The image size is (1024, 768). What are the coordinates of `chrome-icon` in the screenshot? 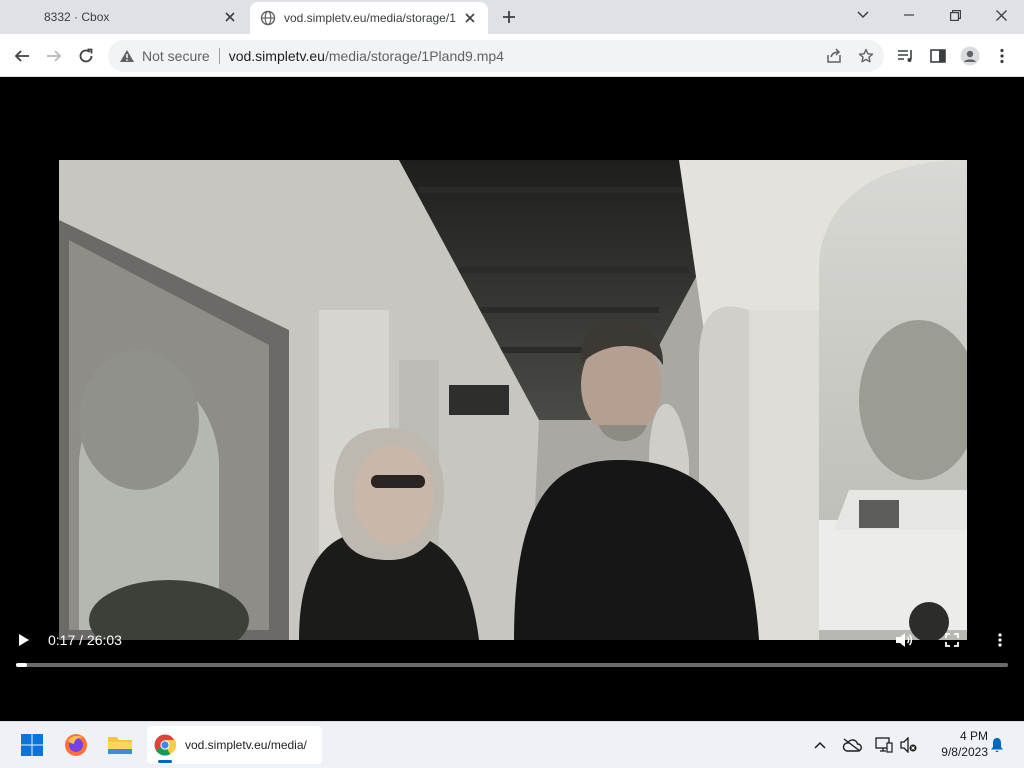 It's located at (165, 745).